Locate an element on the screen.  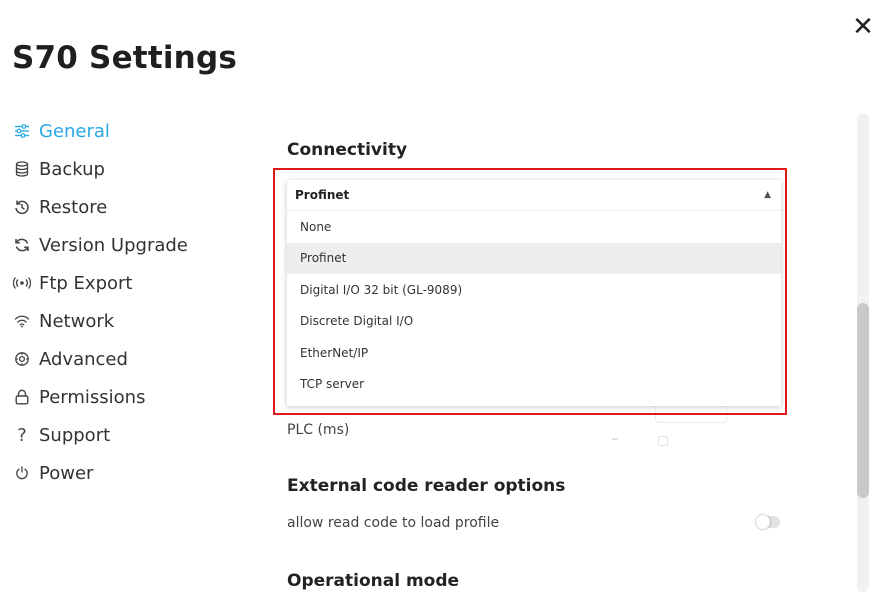
allow-read-code-toggle is located at coordinates (768, 522).